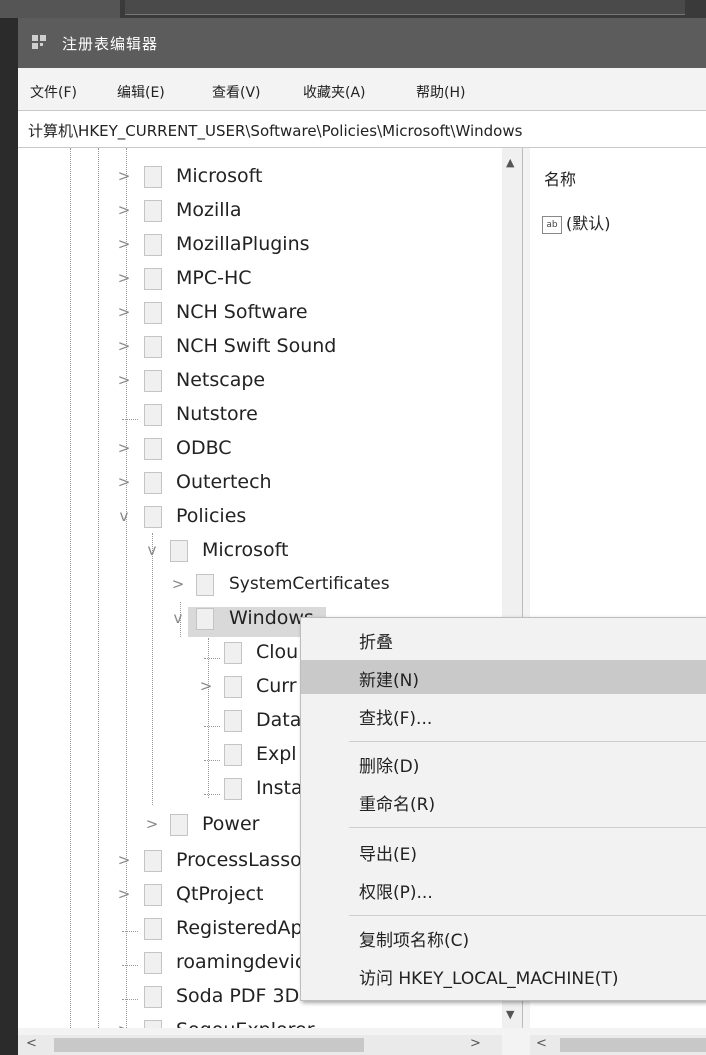 The image size is (706, 1055). I want to click on tree-item: > Mozilla, so click(260, 212).